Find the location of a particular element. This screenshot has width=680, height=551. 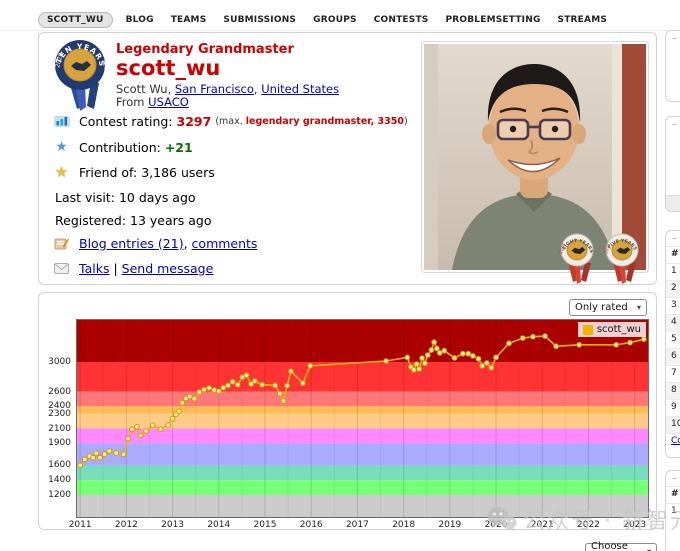

send-message-link: Send message is located at coordinates (168, 268).